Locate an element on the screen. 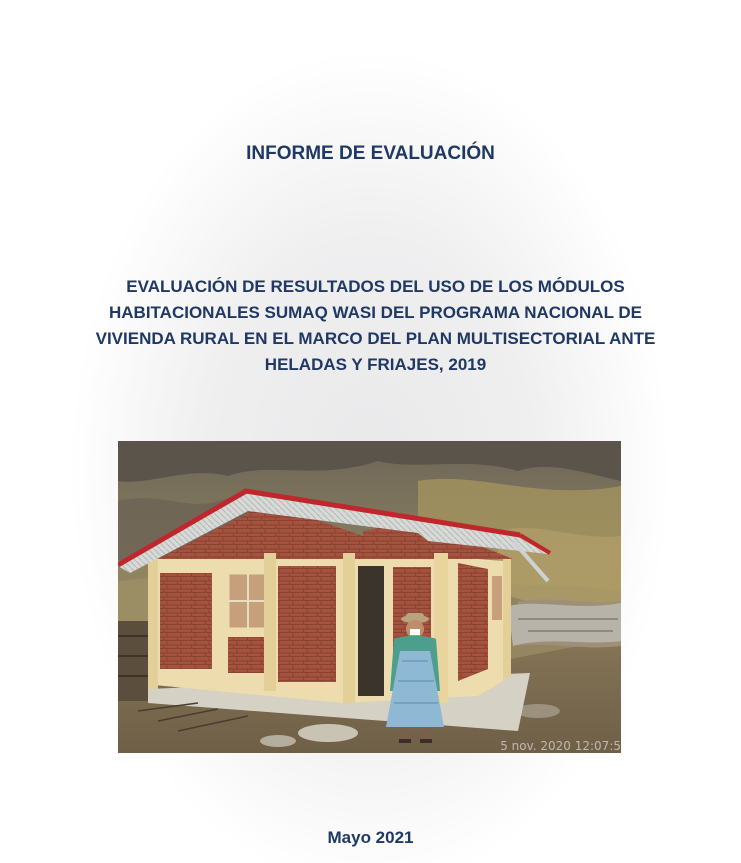 Image resolution: width=741 pixels, height=863 pixels. report-date: Mayo 2021 is located at coordinates (370, 837).